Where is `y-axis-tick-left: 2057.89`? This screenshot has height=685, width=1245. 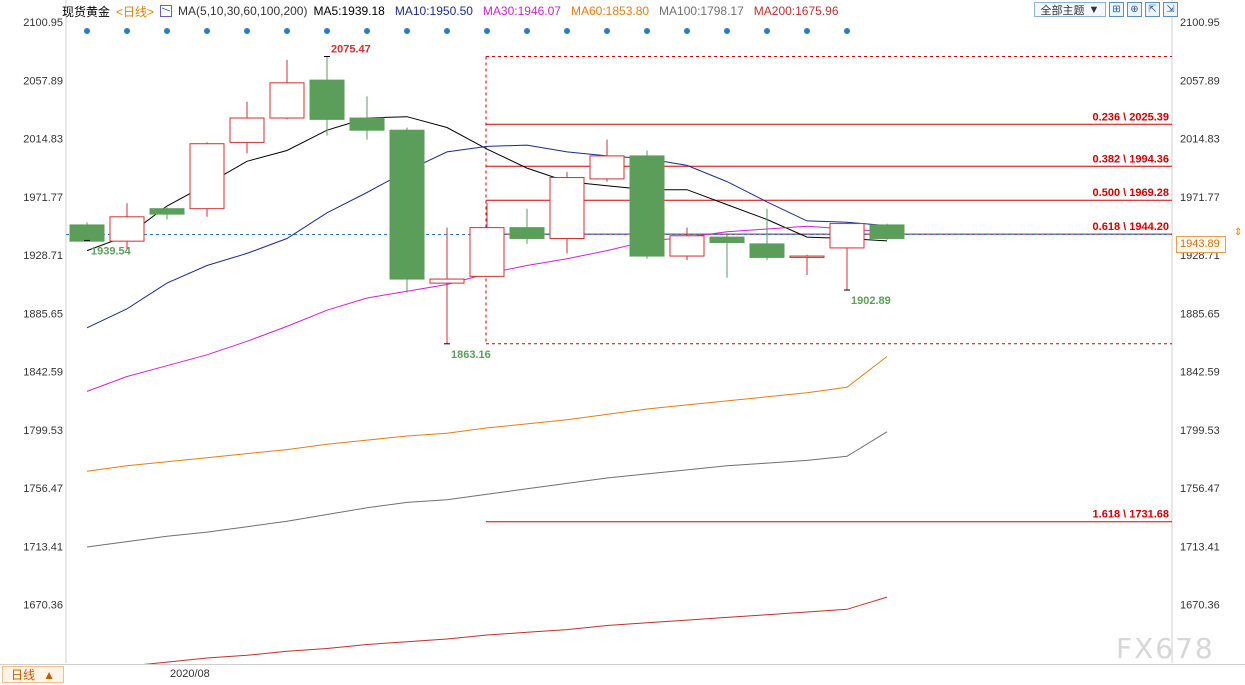 y-axis-tick-left: 2057.89 is located at coordinates (43, 81).